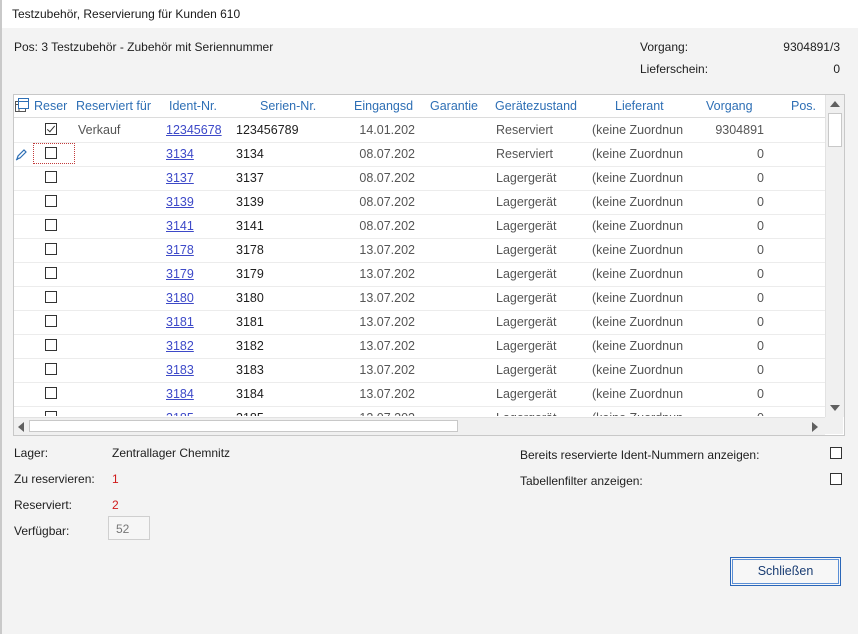 The height and width of the screenshot is (634, 858). Describe the element at coordinates (206, 154) in the screenshot. I see `ident-nr-link: 3134` at that location.